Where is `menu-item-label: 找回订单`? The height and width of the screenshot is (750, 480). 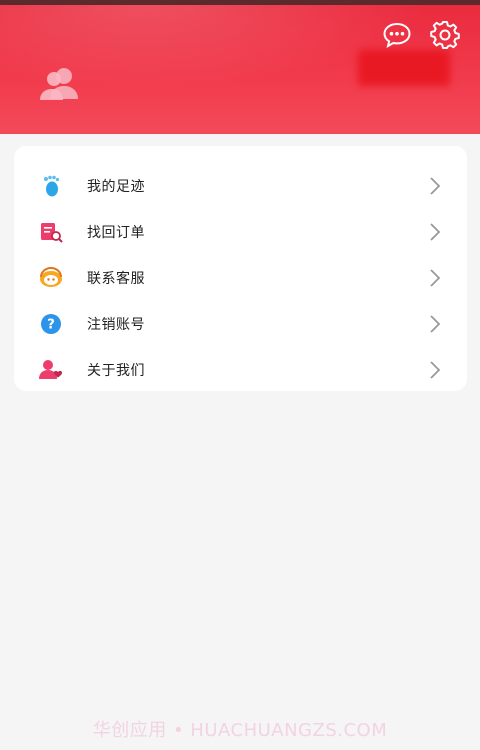
menu-item-label: 找回订单 is located at coordinates (116, 233).